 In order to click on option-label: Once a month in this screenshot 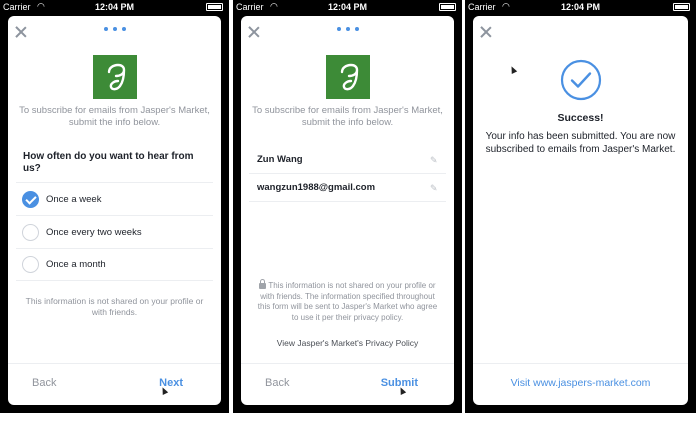, I will do `click(76, 264)`.